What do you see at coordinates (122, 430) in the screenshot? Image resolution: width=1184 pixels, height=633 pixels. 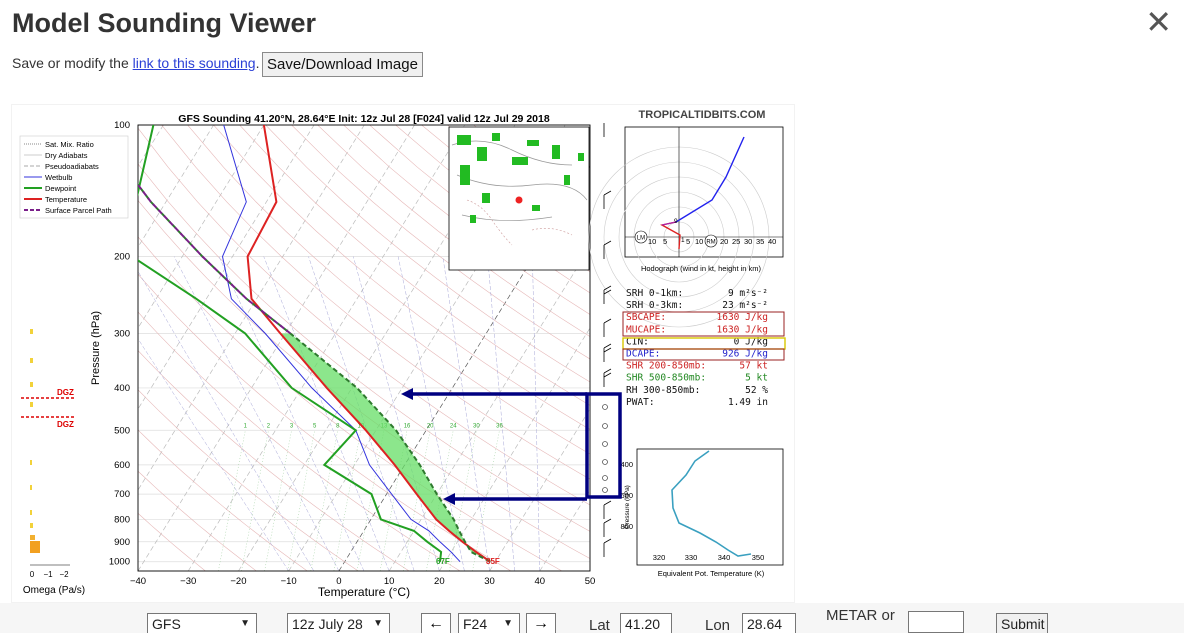 I see `pressure-tick-500: 500` at bounding box center [122, 430].